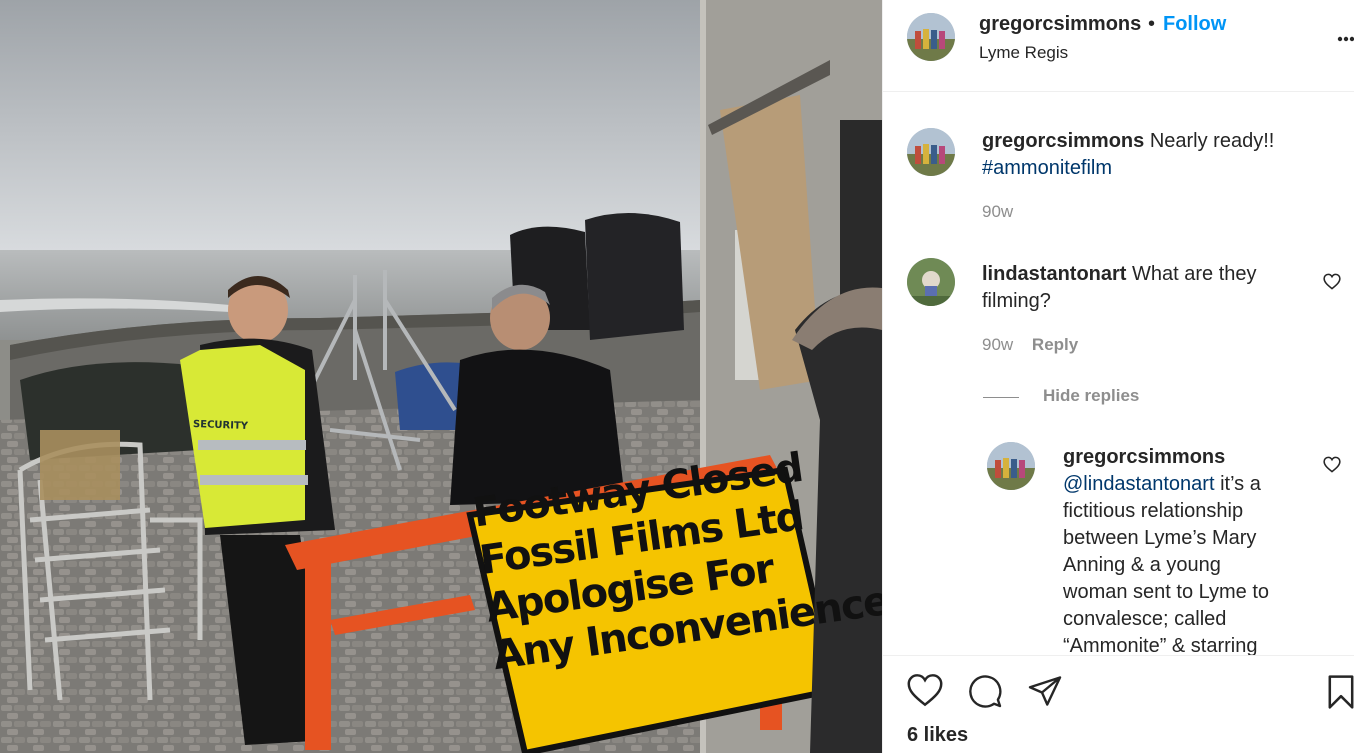 The height and width of the screenshot is (753, 1354). What do you see at coordinates (1240, 484) in the screenshot?
I see `reply-text-line: it’s a` at bounding box center [1240, 484].